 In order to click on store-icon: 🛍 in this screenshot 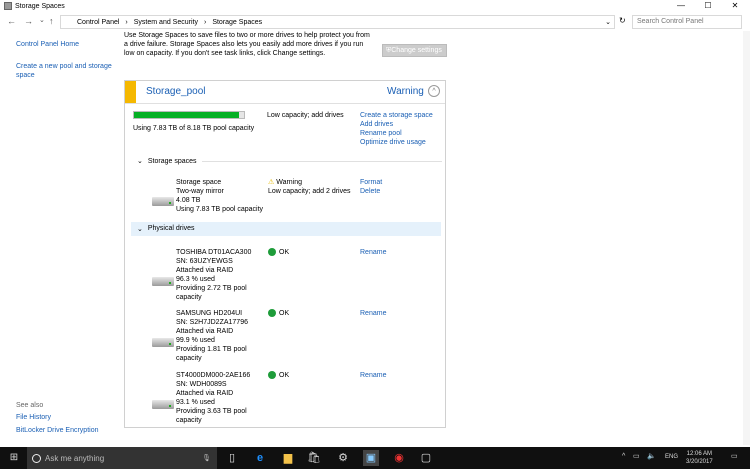, I will do `click(314, 458)`.